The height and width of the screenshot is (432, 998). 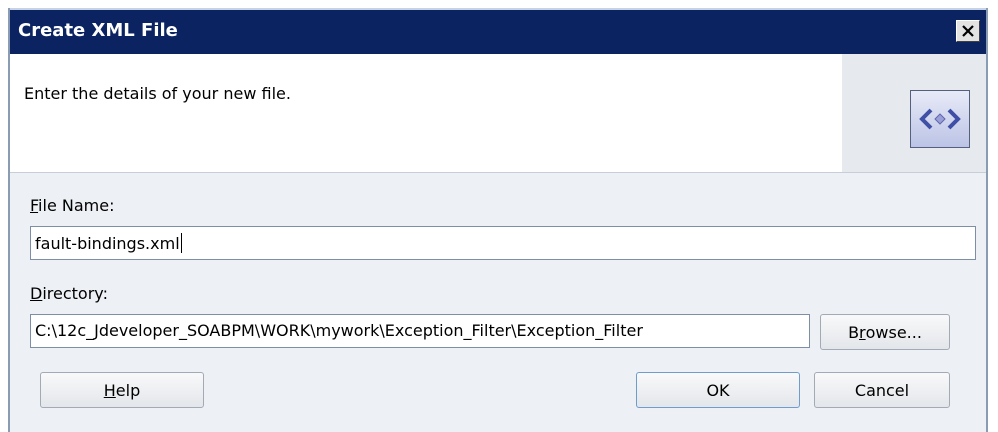 I want to click on file-name-label: File Name:, so click(x=72, y=205).